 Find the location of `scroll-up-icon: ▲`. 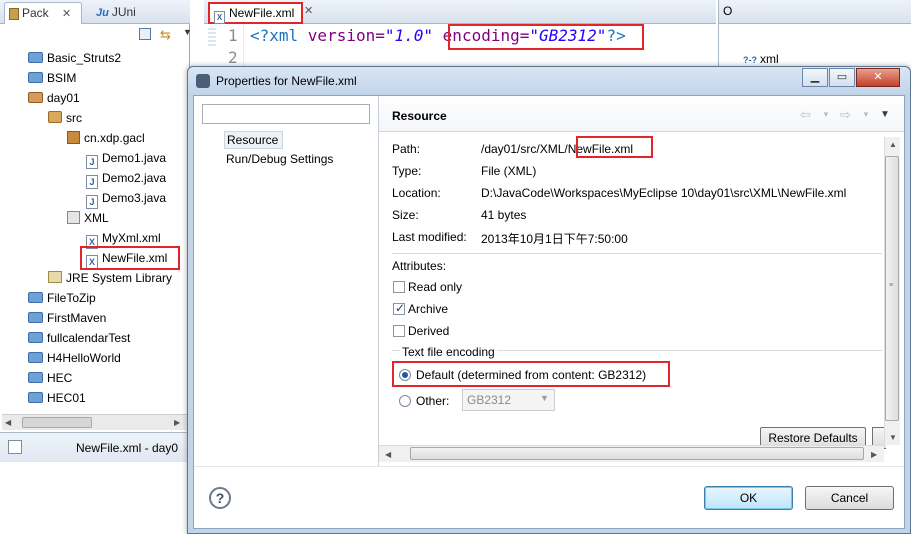

scroll-up-icon: ▲ is located at coordinates (893, 144).